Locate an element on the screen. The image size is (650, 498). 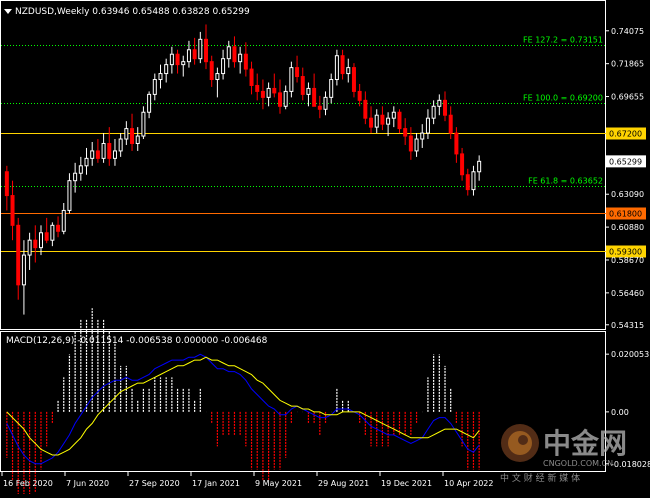
price-axis-label: 0.58670 is located at coordinates (627, 260).